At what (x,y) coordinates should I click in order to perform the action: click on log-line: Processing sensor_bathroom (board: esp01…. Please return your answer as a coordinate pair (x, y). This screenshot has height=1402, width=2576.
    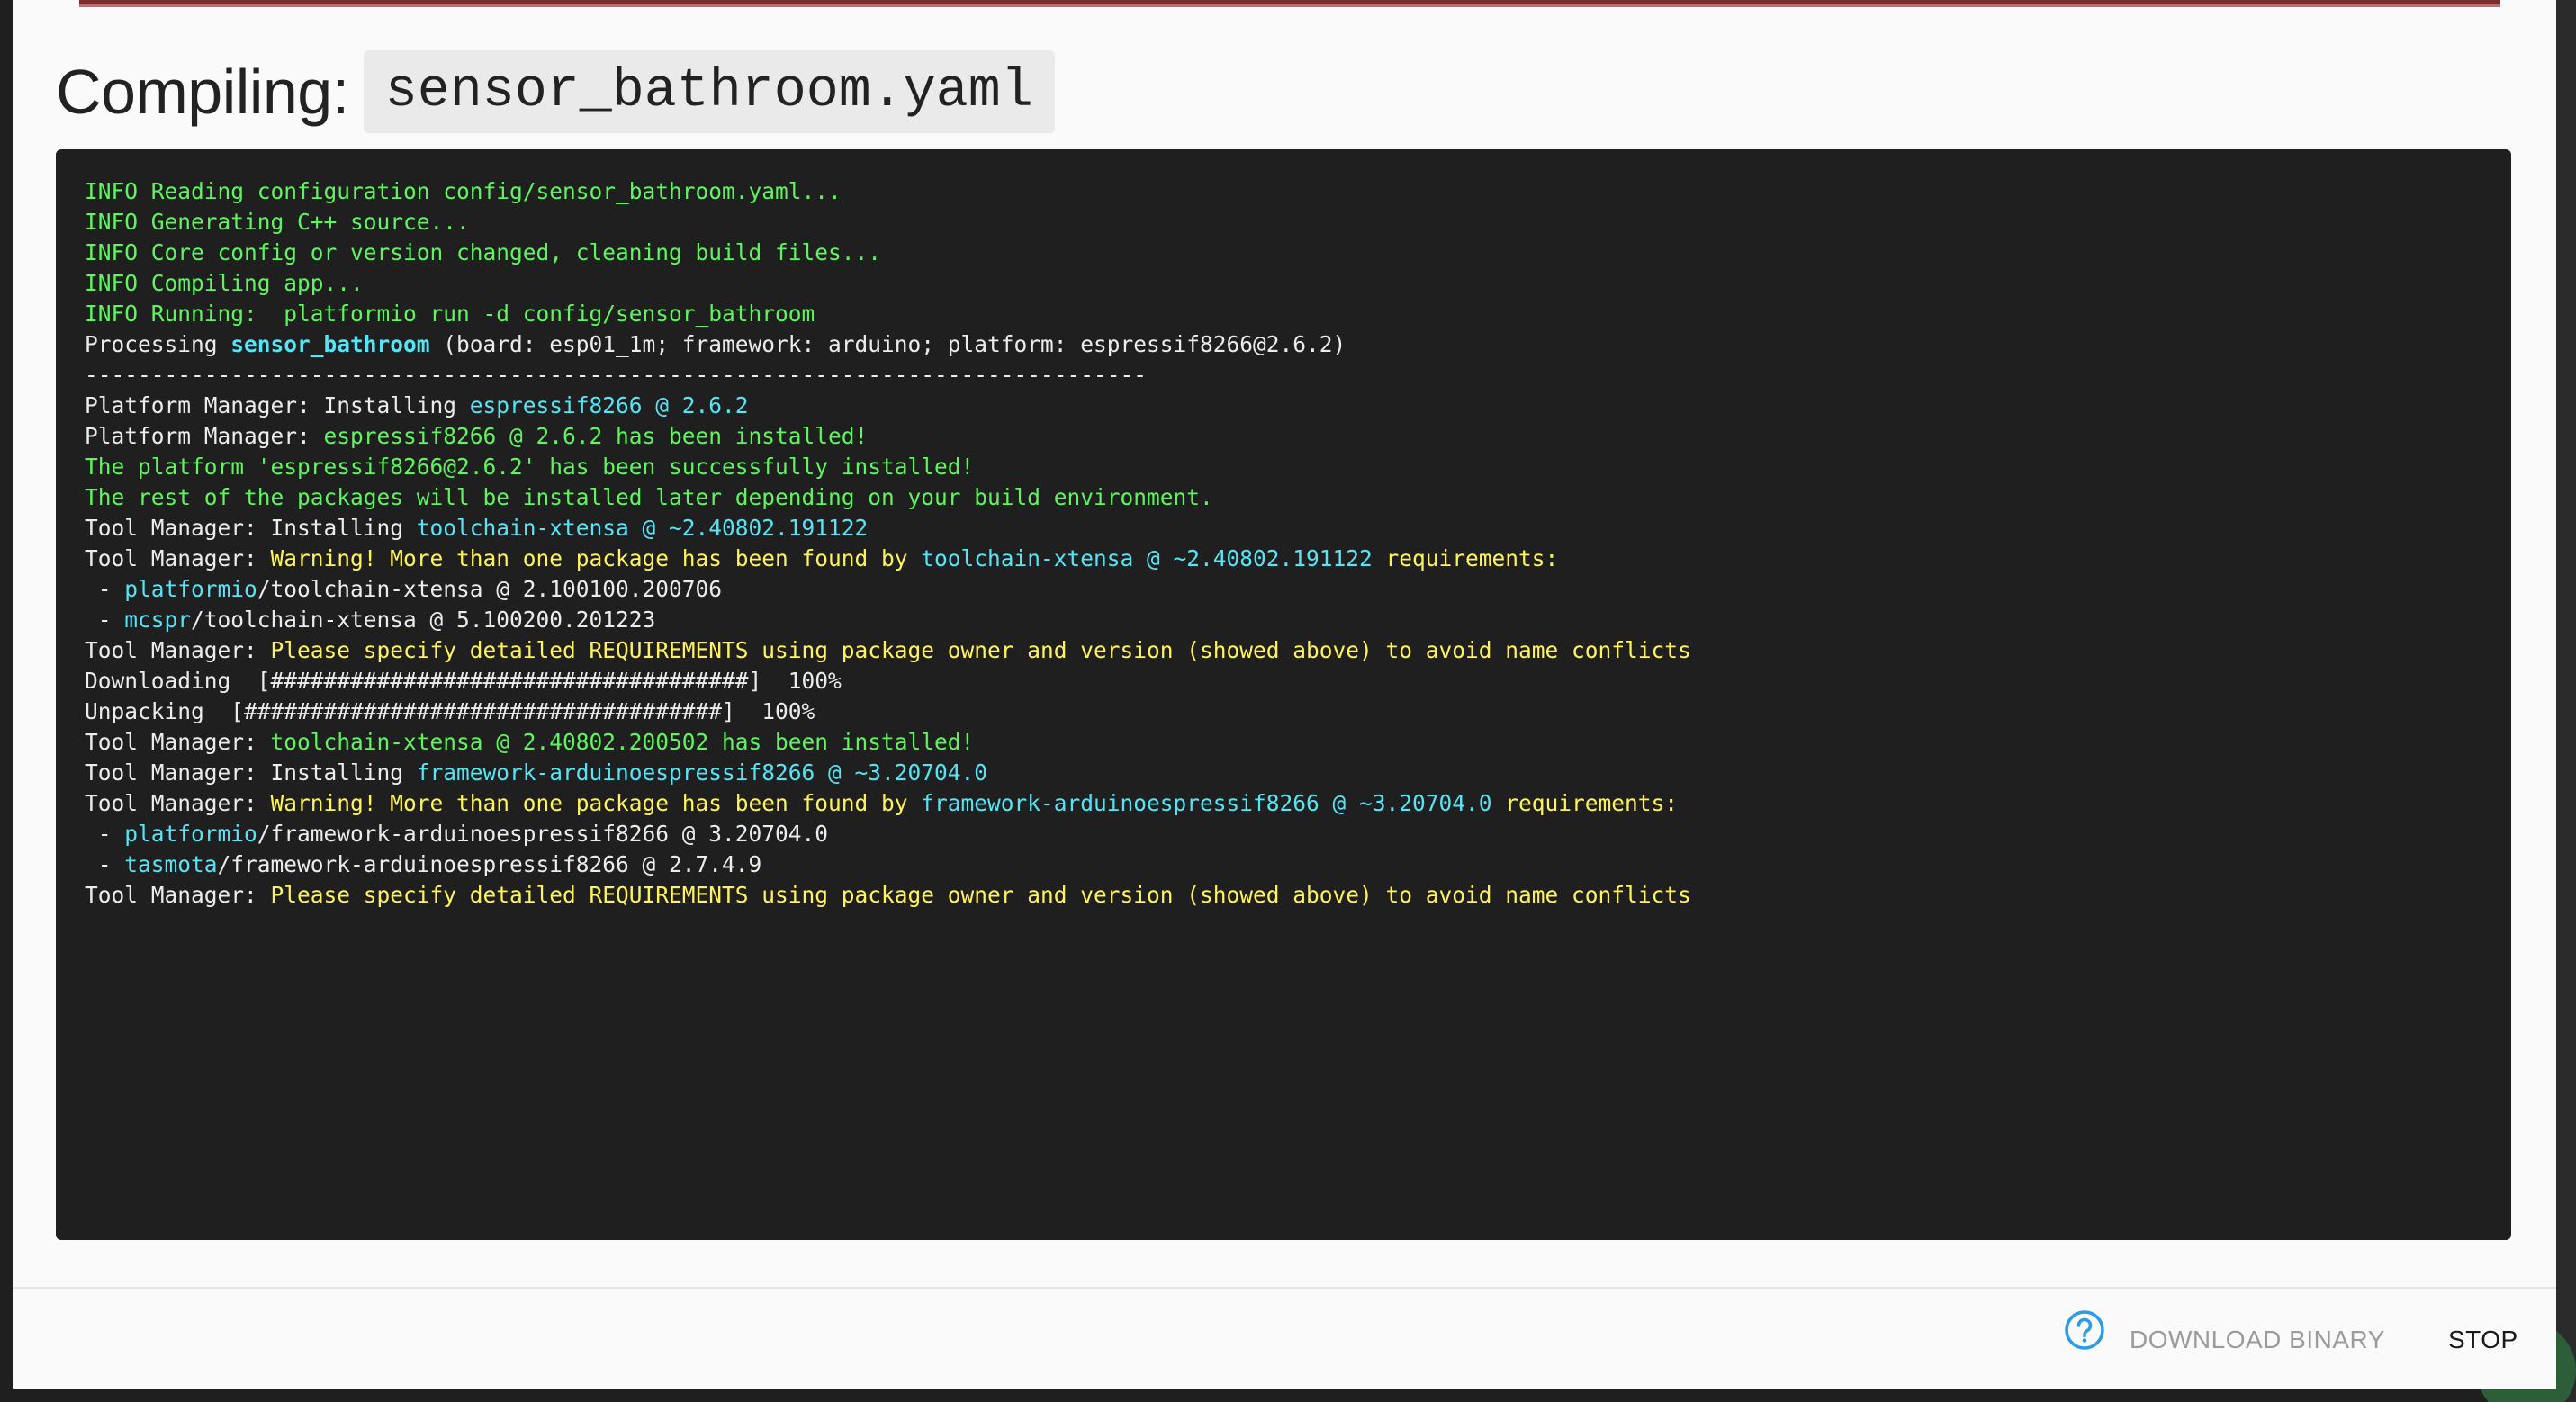
    Looking at the image, I should click on (1283, 344).